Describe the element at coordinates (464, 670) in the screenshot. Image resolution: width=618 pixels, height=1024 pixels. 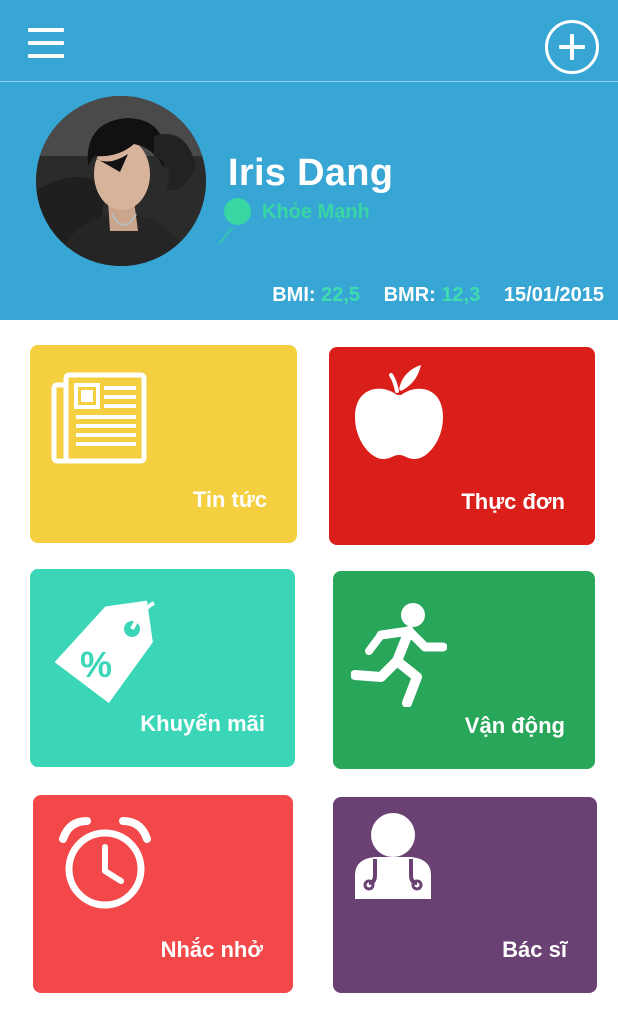
I see `tile-exercise: Vận động` at that location.